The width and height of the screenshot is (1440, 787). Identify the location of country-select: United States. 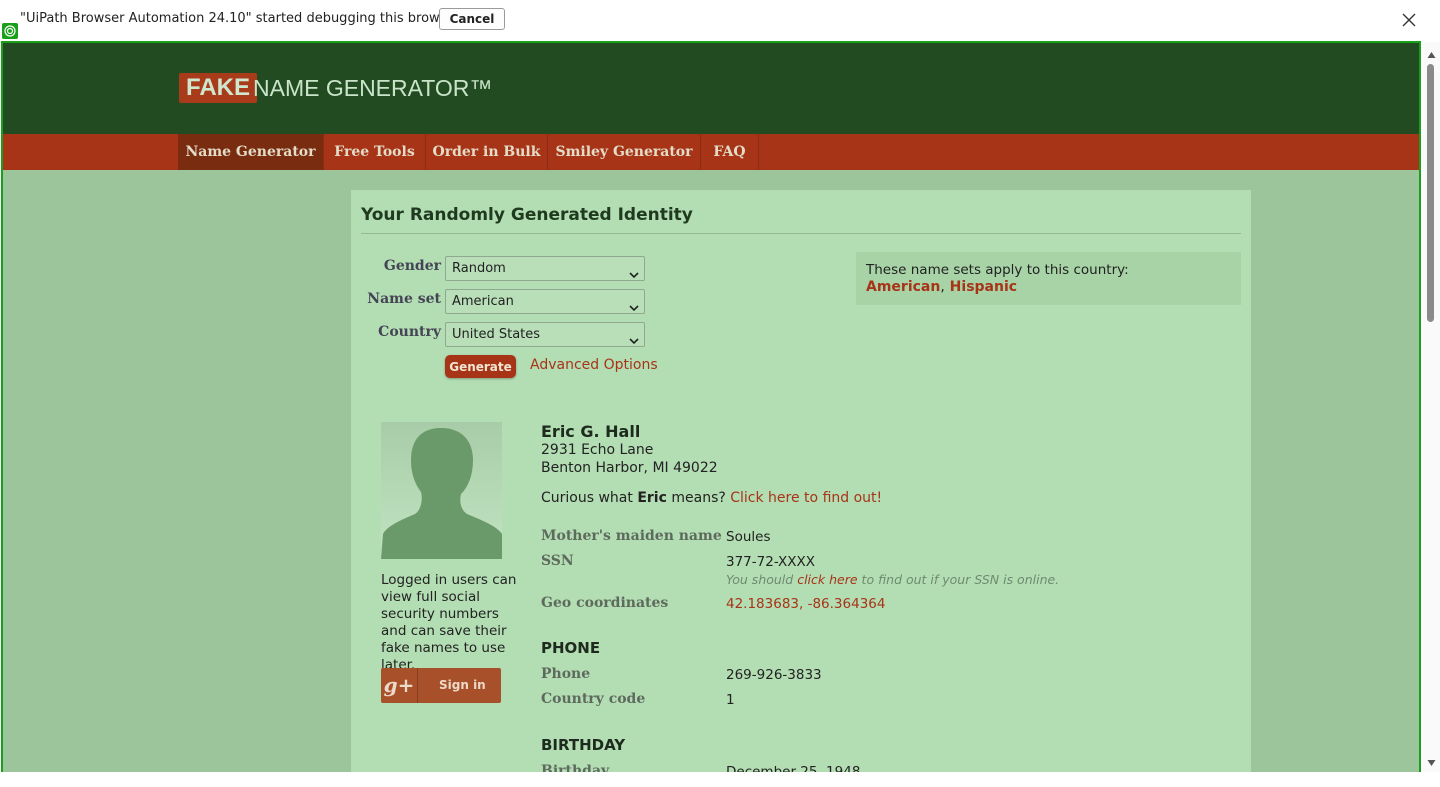
(545, 334).